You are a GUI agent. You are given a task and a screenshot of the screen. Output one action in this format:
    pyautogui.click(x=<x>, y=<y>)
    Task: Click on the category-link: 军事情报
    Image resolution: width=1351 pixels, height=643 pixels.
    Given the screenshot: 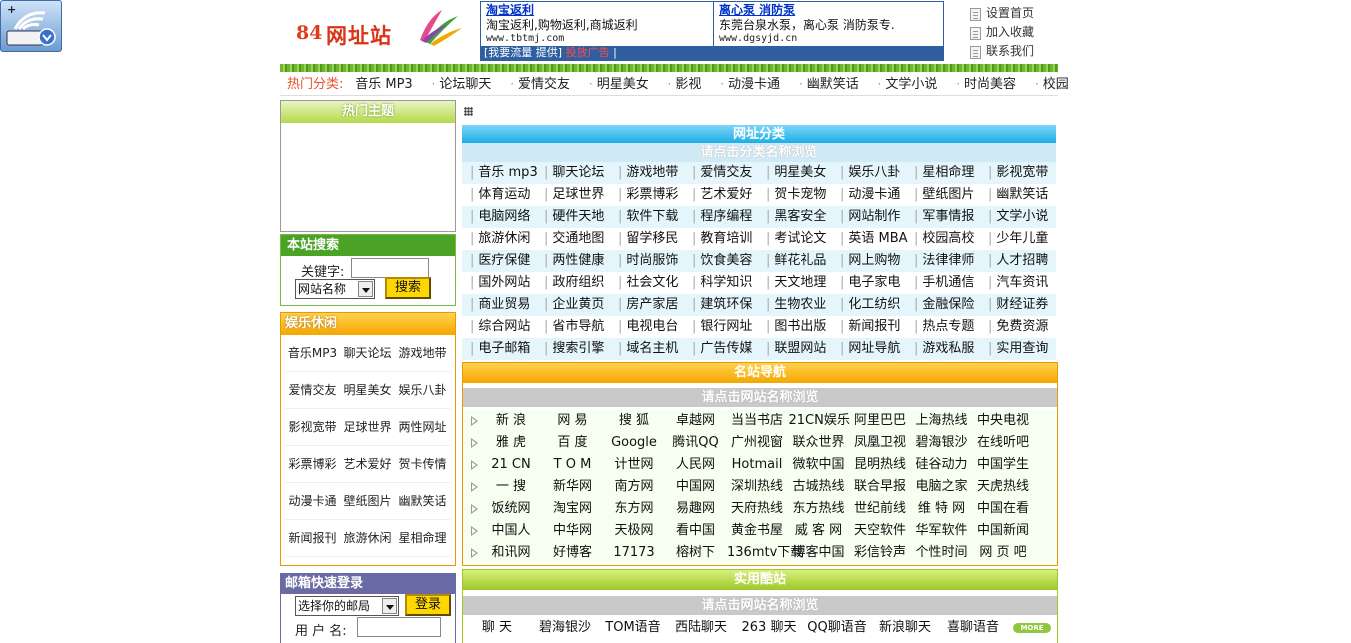 What is the action you would take?
    pyautogui.click(x=948, y=216)
    